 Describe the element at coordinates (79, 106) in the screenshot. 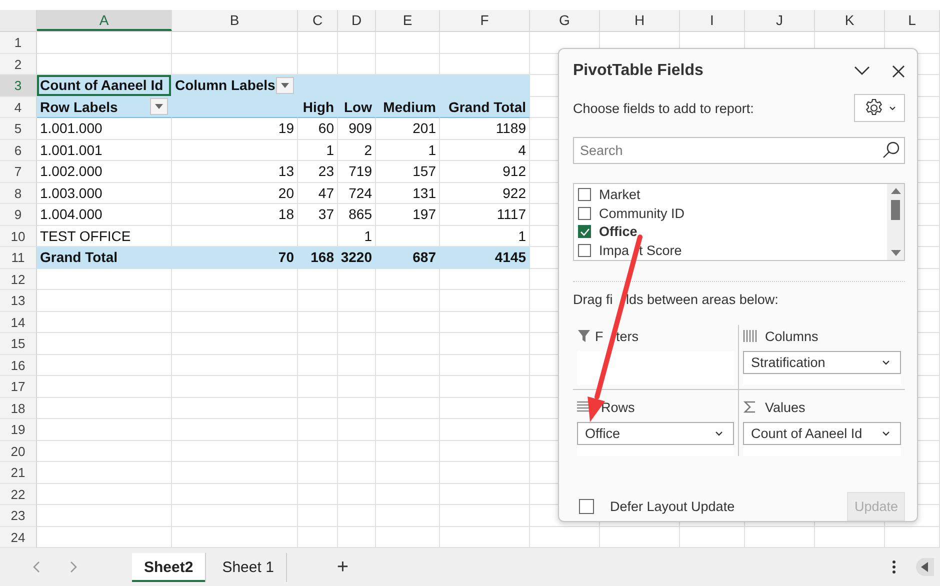

I see `cell-text: Row Labels` at that location.